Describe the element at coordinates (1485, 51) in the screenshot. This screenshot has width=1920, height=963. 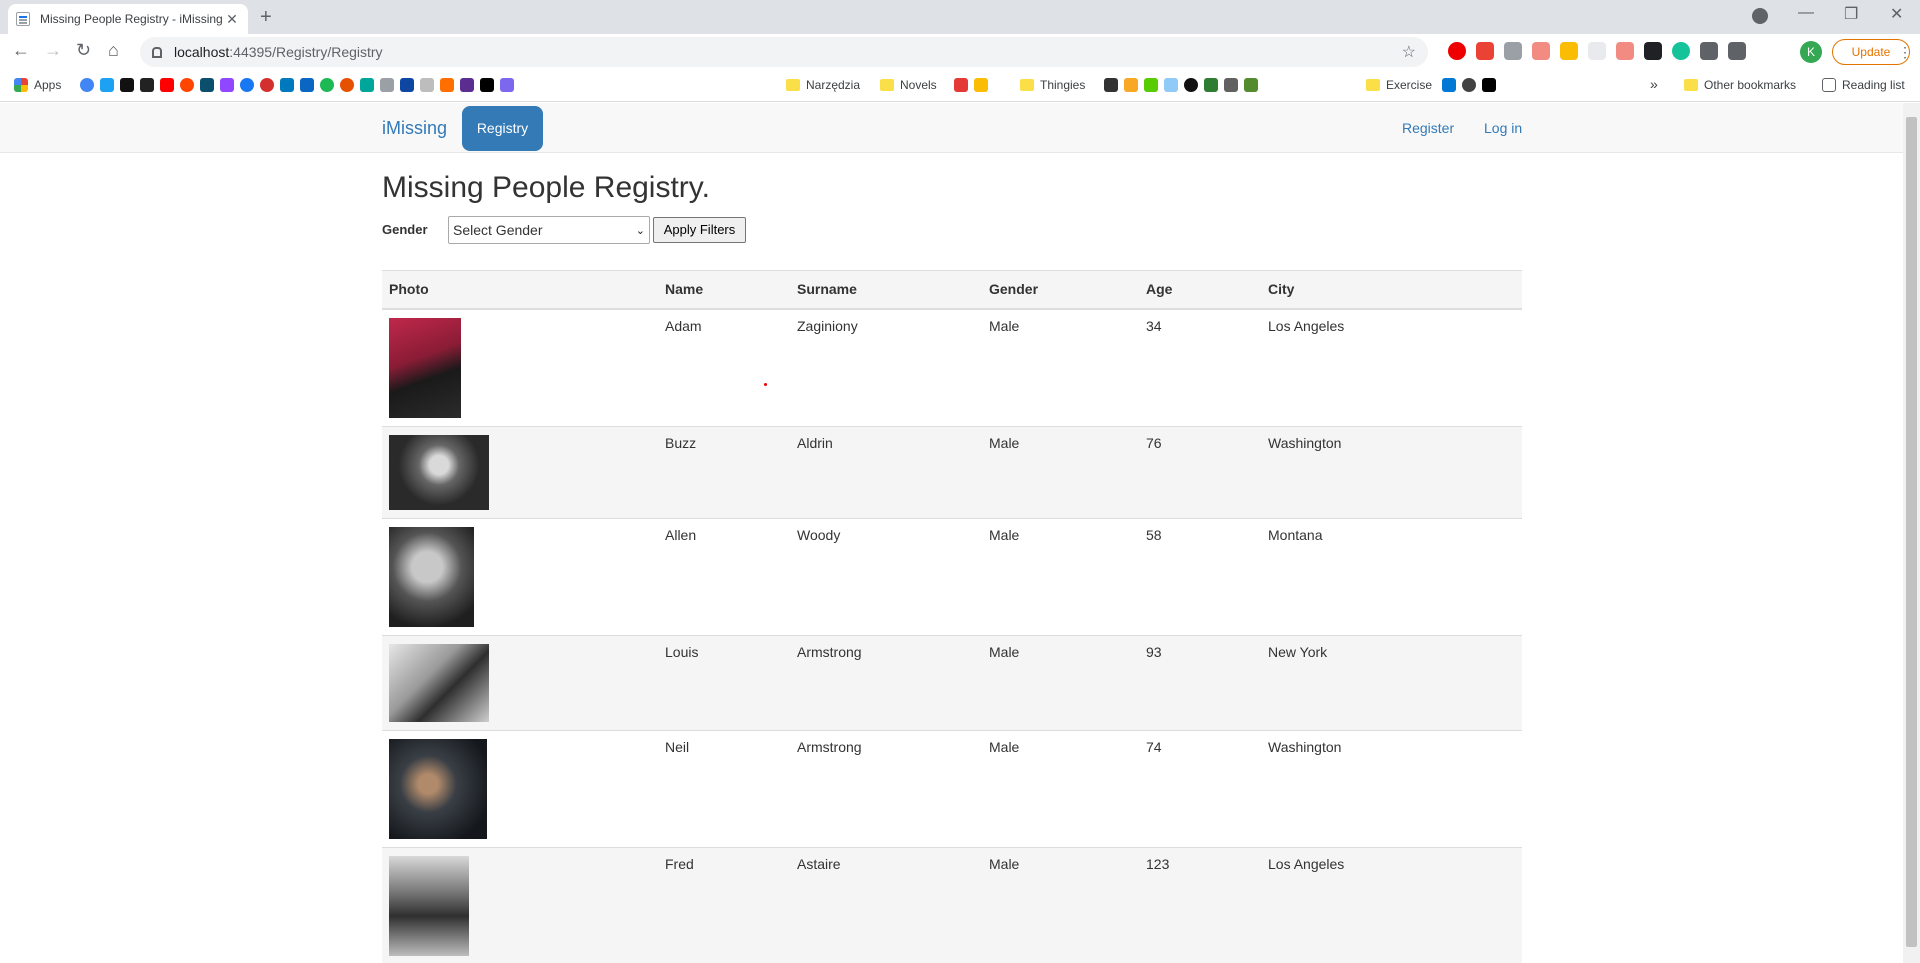
I see `gmail-extension-icon` at that location.